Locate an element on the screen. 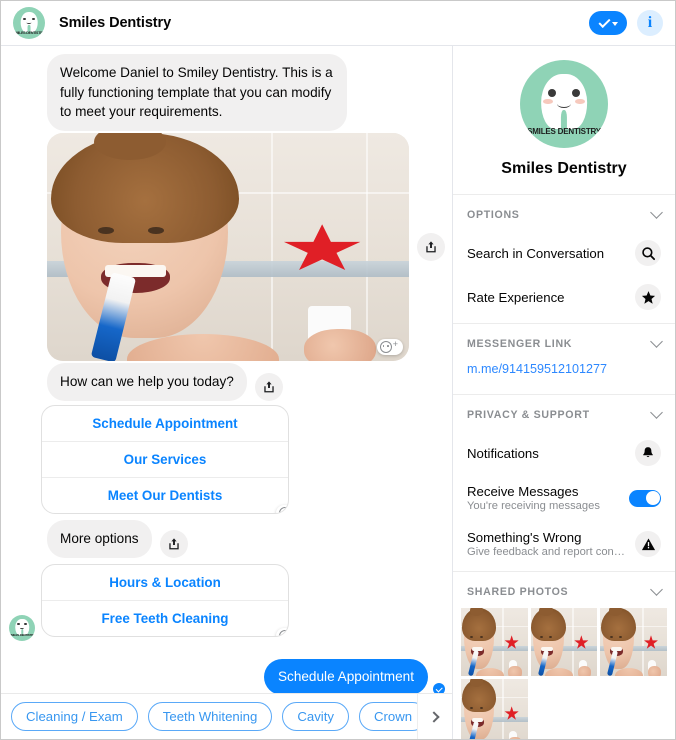 The width and height of the screenshot is (676, 740). row-label: Search in Conversation is located at coordinates (536, 253).